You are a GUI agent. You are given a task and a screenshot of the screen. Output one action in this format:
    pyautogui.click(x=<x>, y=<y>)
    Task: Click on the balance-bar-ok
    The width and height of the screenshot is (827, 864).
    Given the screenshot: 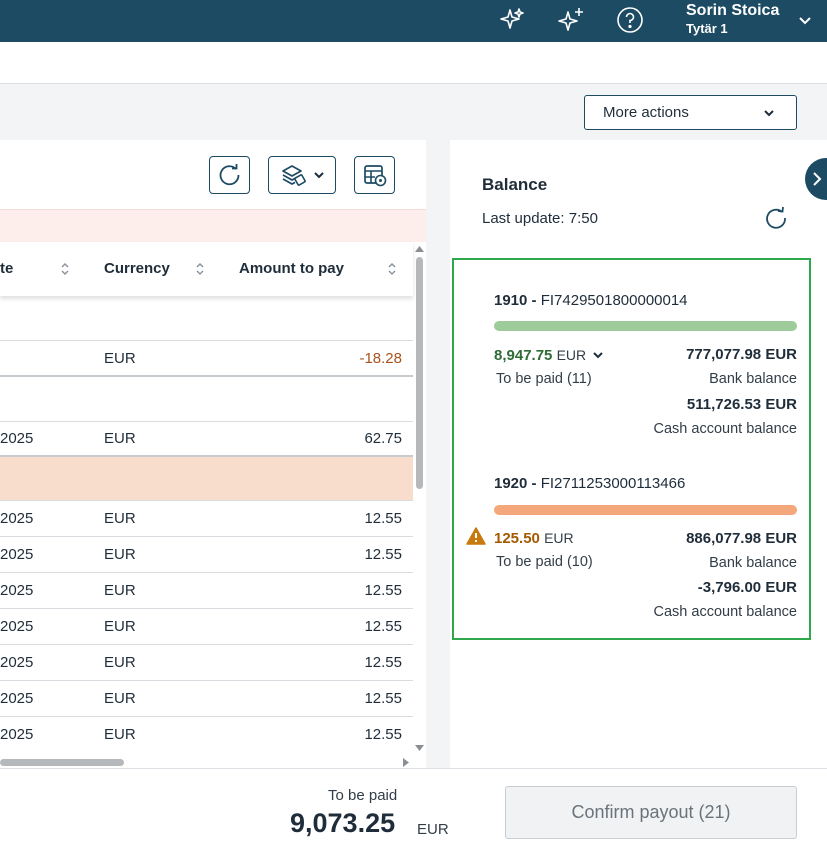 What is the action you would take?
    pyautogui.click(x=645, y=326)
    